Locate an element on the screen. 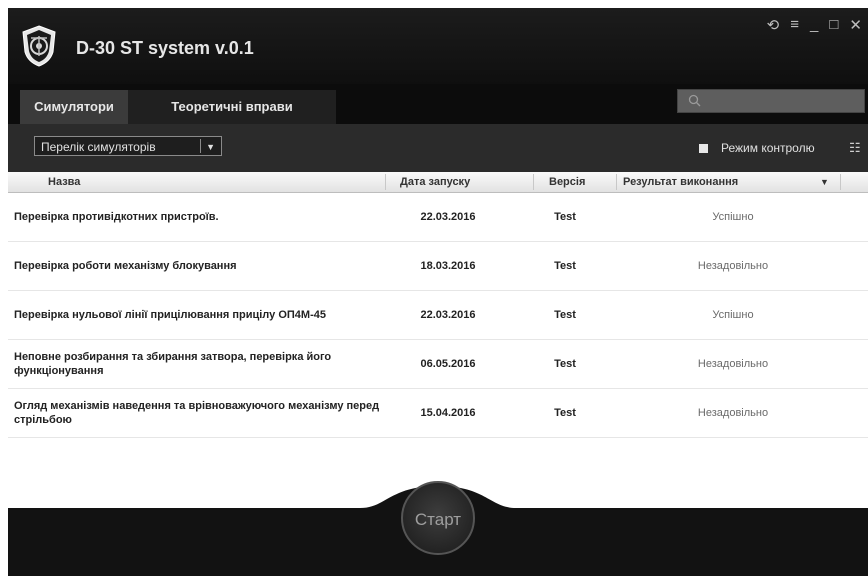 The image size is (868, 576). window-controls: ⟲ ≡ _ □ ✕ is located at coordinates (814, 25).